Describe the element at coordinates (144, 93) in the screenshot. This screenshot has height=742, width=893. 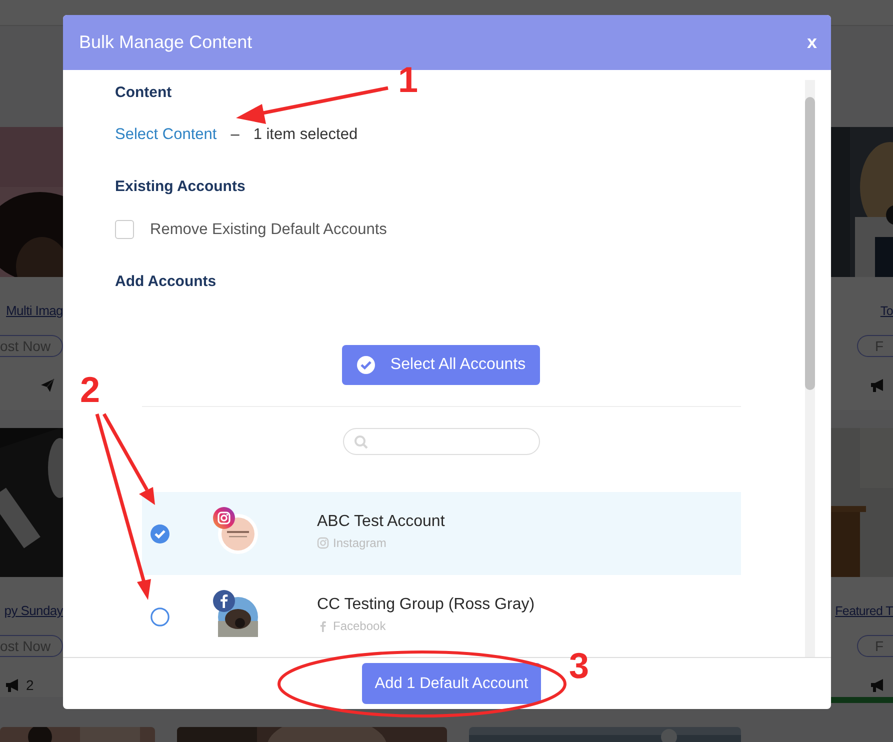
I see `section-heading: Content` at that location.